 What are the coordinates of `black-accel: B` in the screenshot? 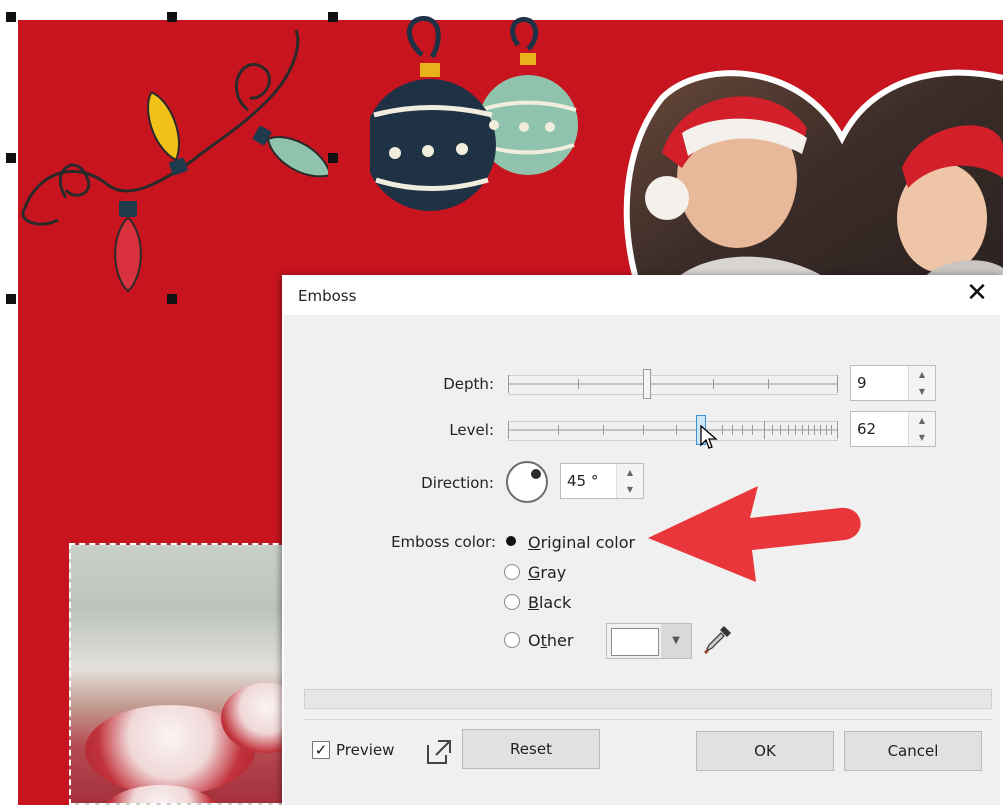 It's located at (533, 602).